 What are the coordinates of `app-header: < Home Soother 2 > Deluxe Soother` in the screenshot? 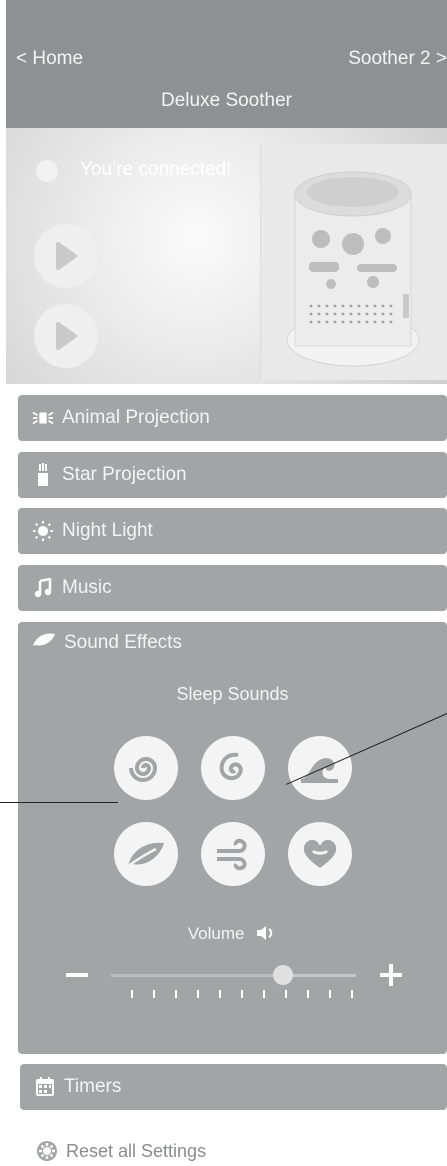 It's located at (226, 64).